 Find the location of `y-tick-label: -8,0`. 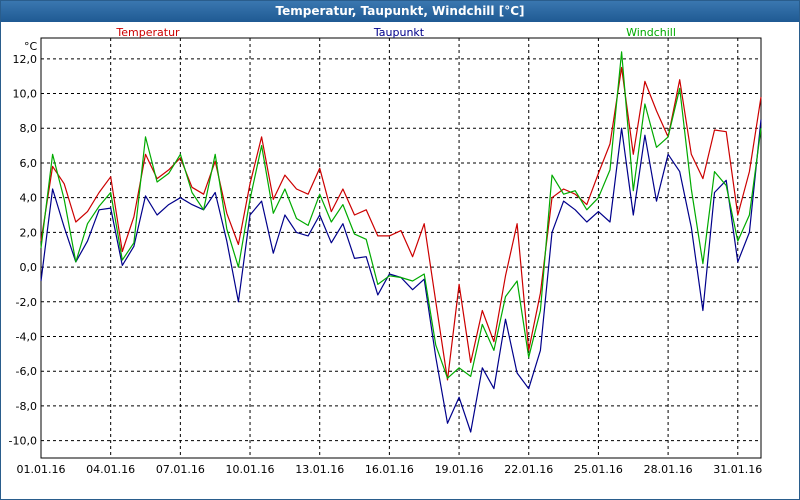

y-tick-label: -8,0 is located at coordinates (26, 406).